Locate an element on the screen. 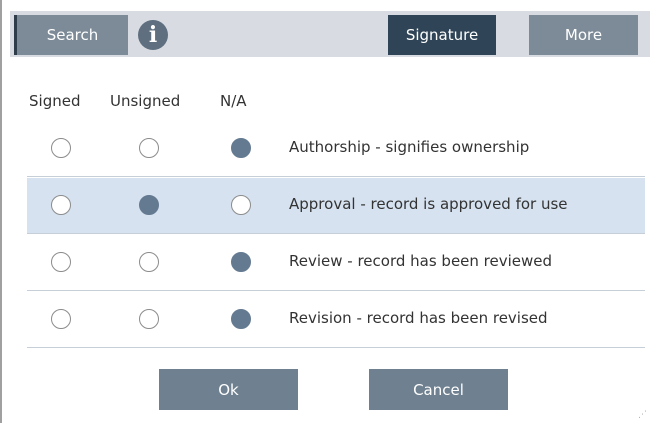 The height and width of the screenshot is (423, 650). signature-button: Signature is located at coordinates (442, 35).